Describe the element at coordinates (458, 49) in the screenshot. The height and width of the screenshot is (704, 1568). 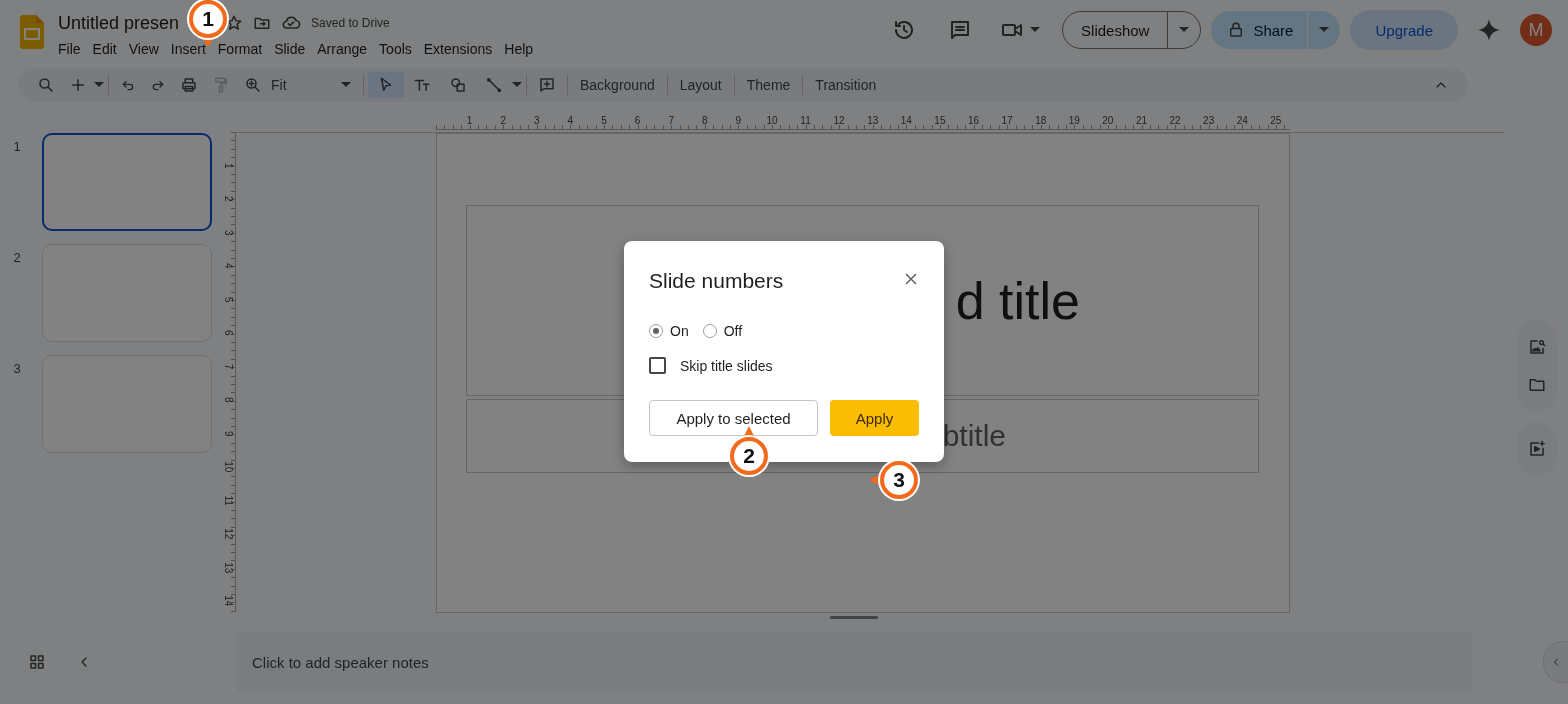
I see `menu-item: Extensions` at that location.